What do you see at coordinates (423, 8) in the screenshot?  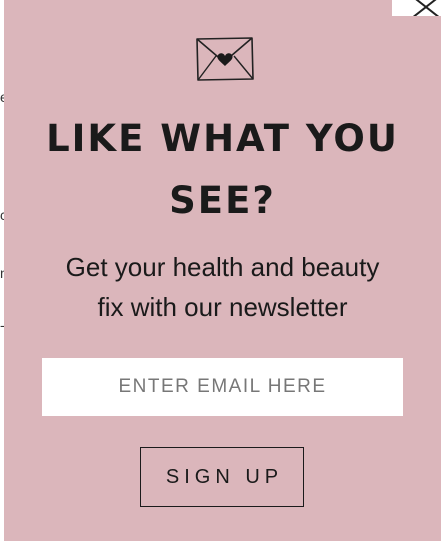 I see `close-icon` at bounding box center [423, 8].